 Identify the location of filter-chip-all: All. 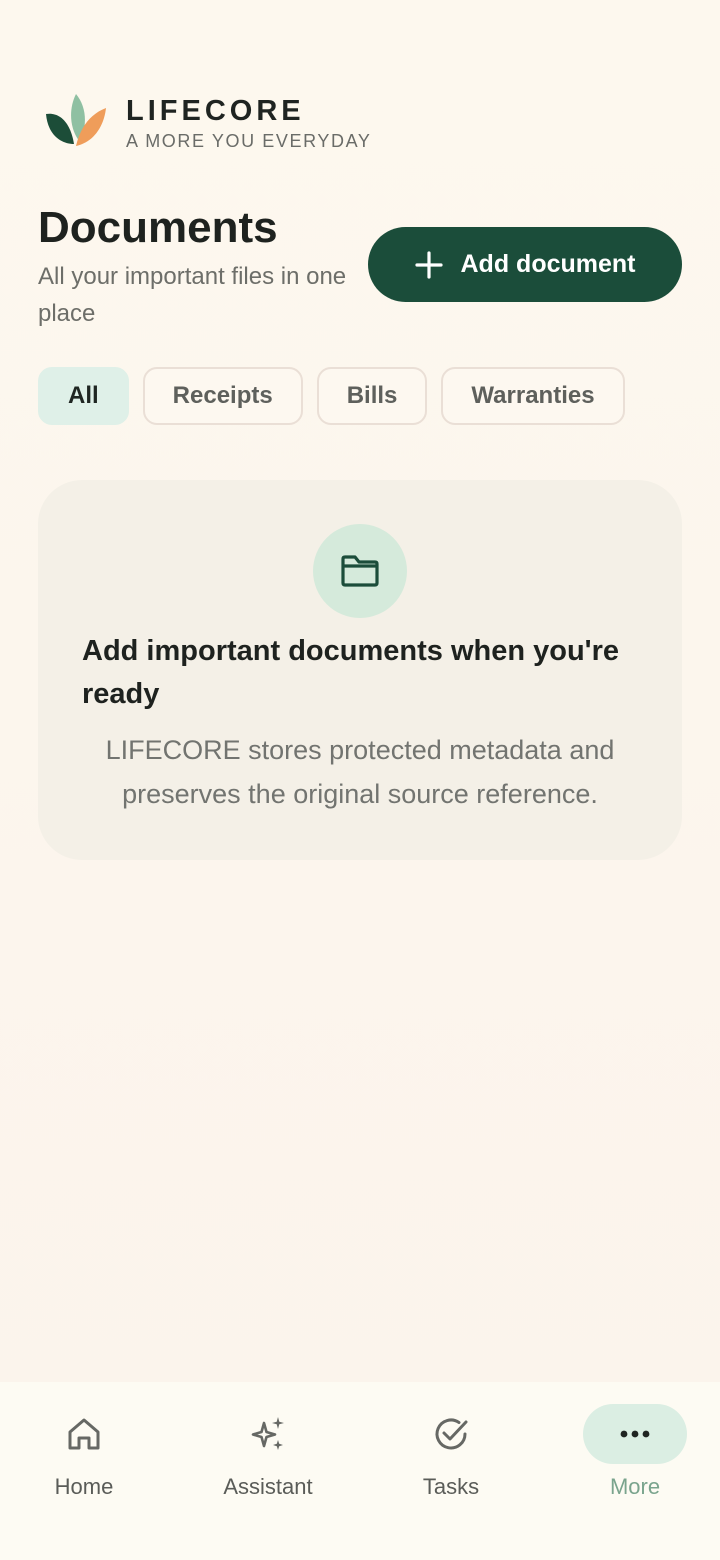
(83, 396).